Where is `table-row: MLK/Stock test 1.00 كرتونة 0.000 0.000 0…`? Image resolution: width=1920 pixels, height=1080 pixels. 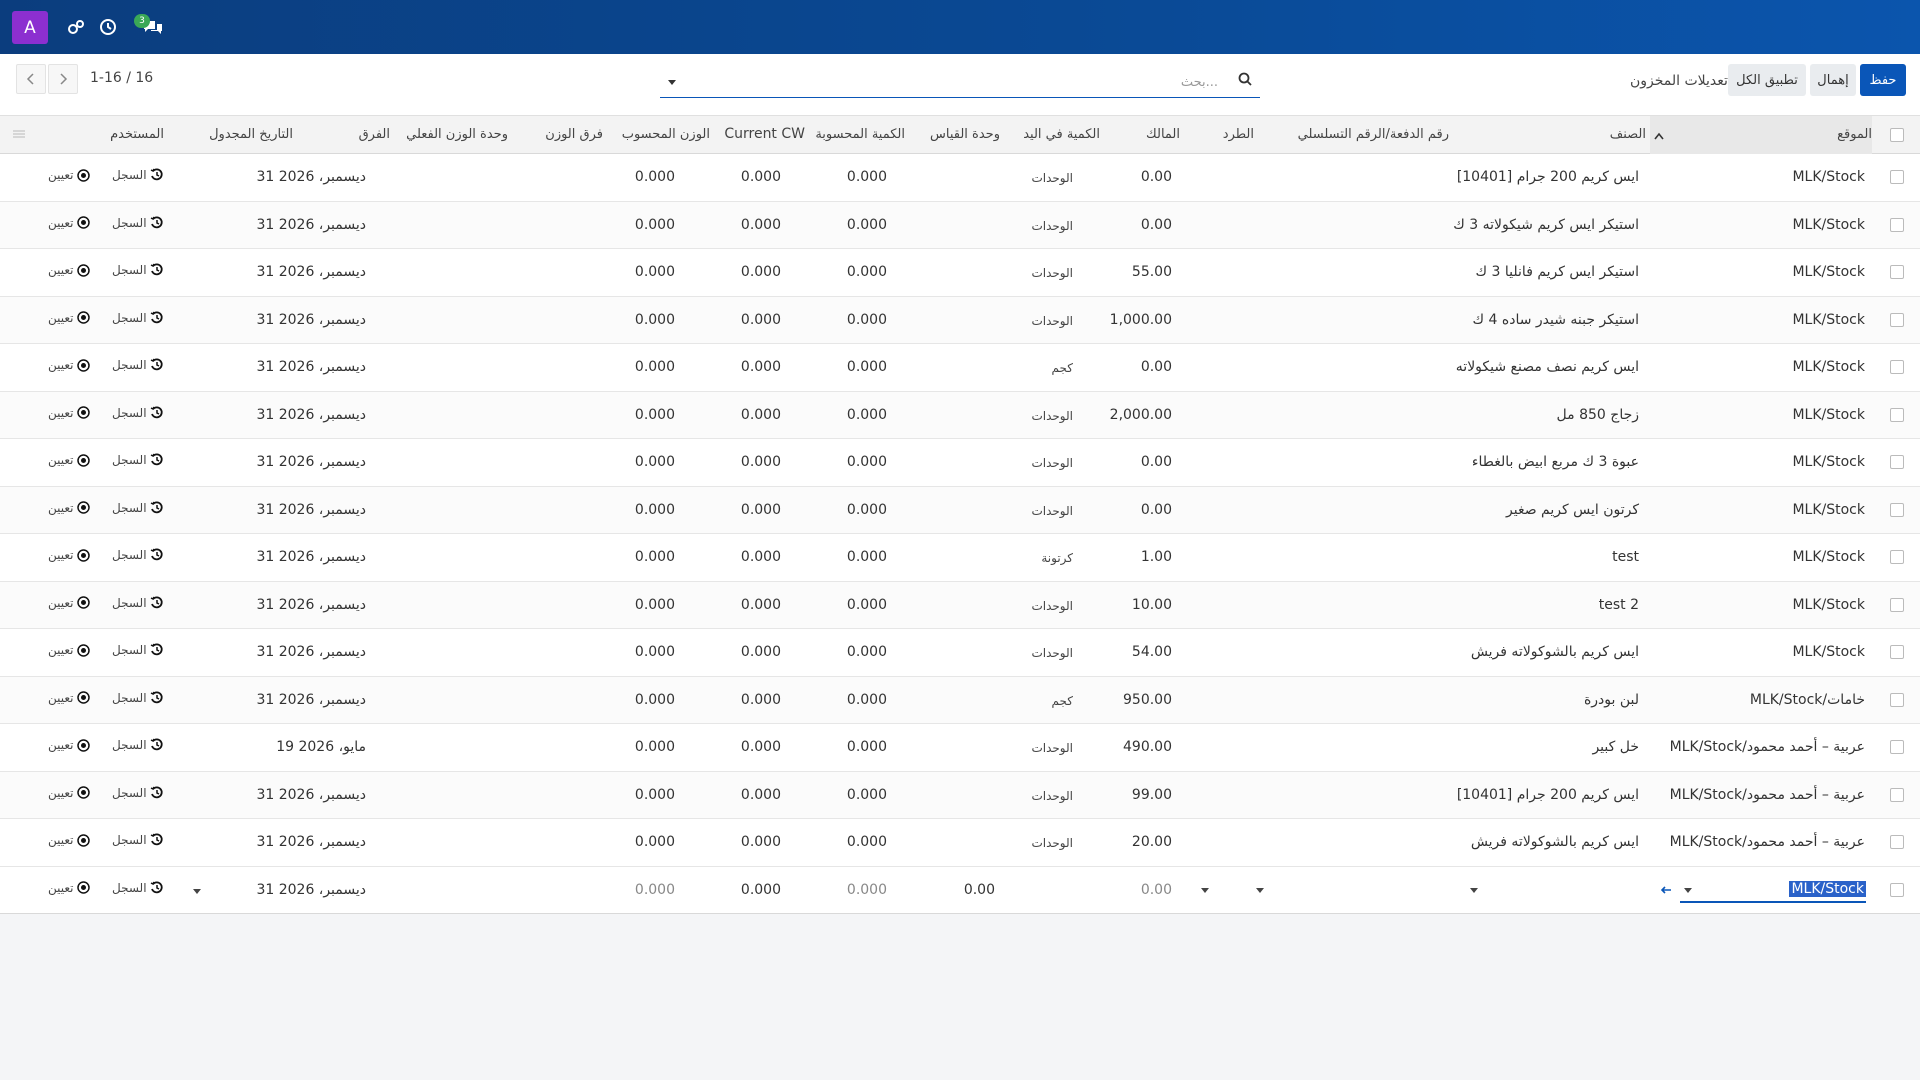 table-row: MLK/Stock test 1.00 كرتونة 0.000 0.000 0… is located at coordinates (960, 558).